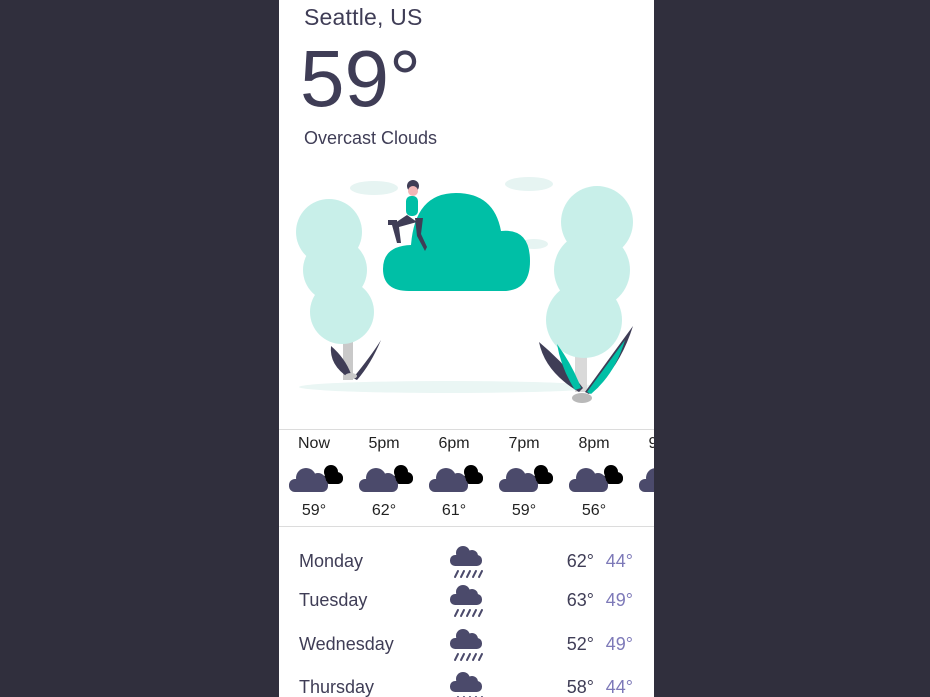 The width and height of the screenshot is (930, 697). What do you see at coordinates (371, 138) in the screenshot?
I see `current-condition: Overcast Clouds` at bounding box center [371, 138].